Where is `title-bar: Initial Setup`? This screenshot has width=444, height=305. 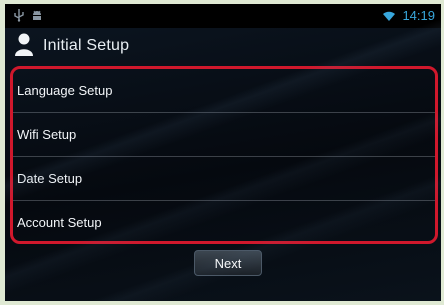
title-bar: Initial Setup is located at coordinates (223, 46).